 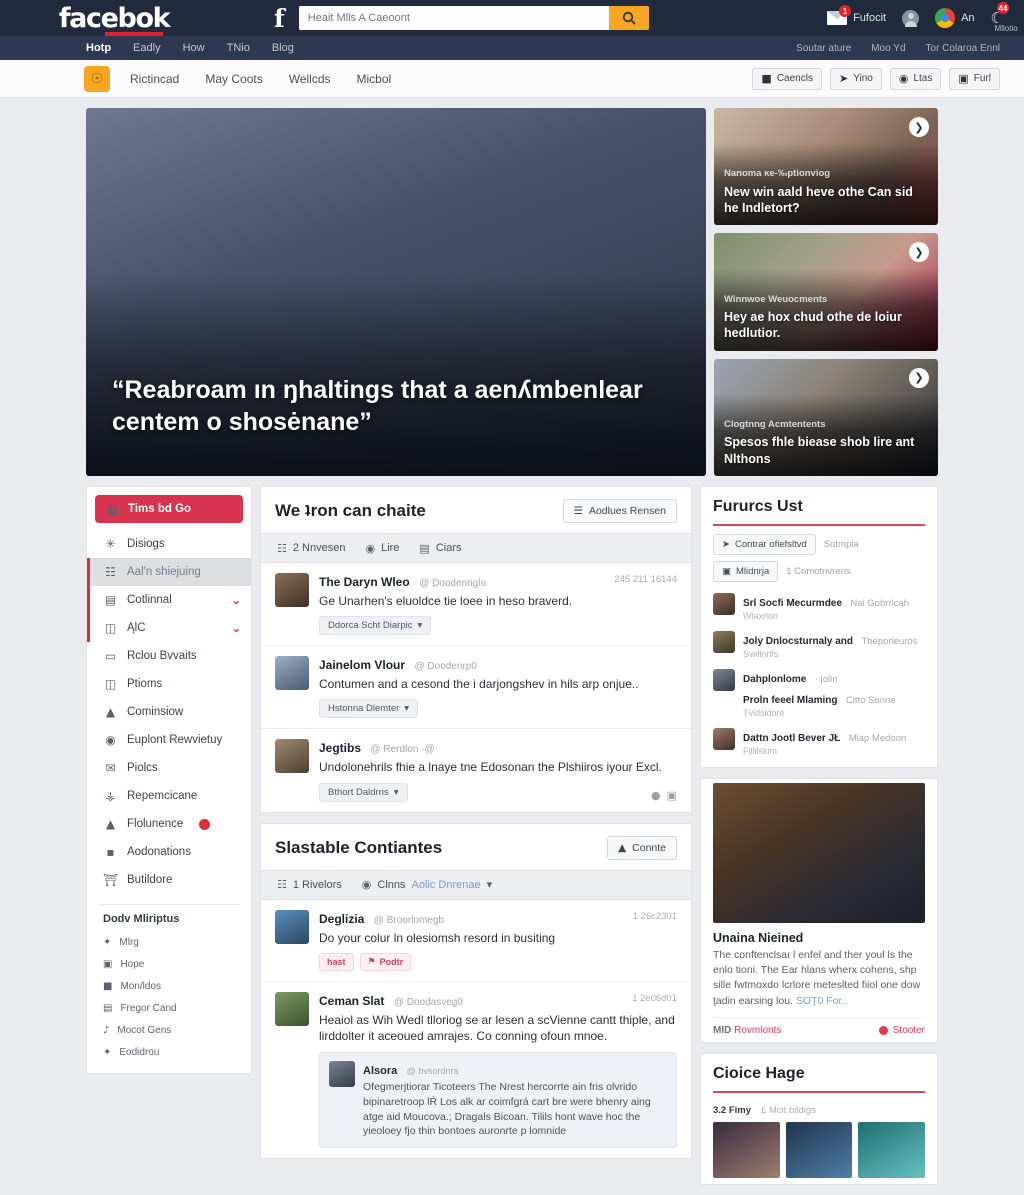 I want to click on article-share: Stooter, so click(x=901, y=1030).